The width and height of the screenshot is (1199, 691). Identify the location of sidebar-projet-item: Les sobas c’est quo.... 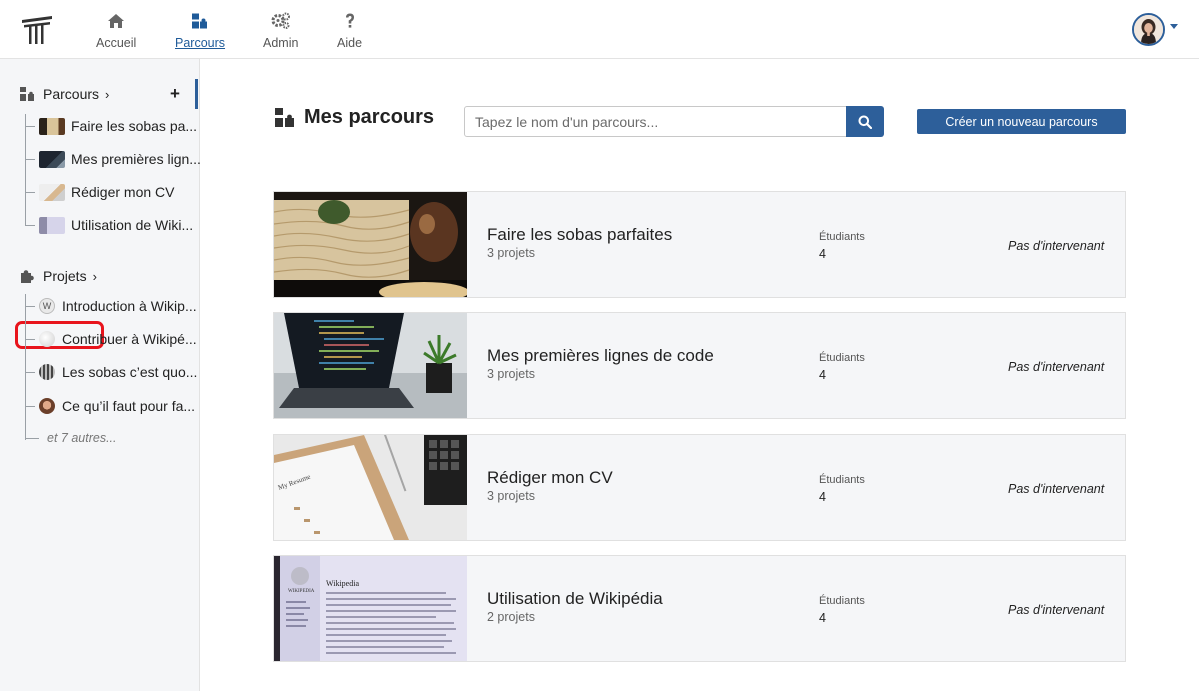
(111, 372).